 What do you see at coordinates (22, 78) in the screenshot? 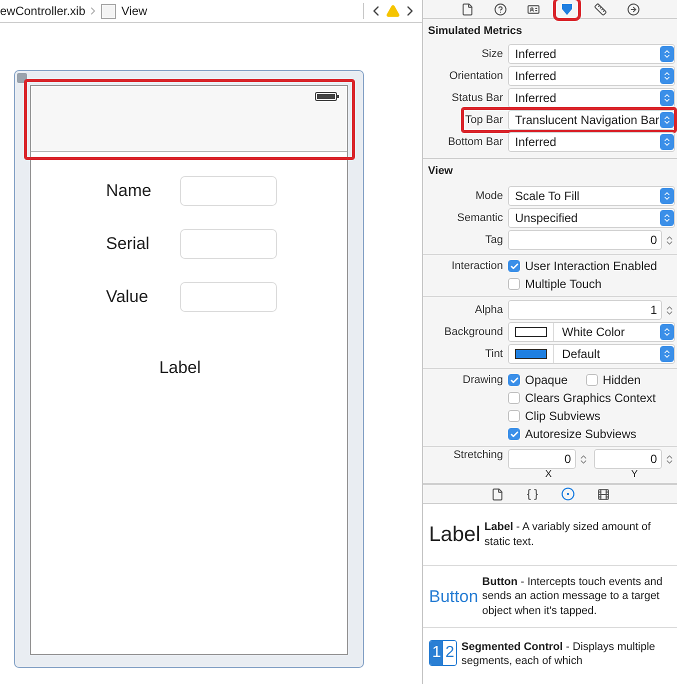
I see `close-icon` at bounding box center [22, 78].